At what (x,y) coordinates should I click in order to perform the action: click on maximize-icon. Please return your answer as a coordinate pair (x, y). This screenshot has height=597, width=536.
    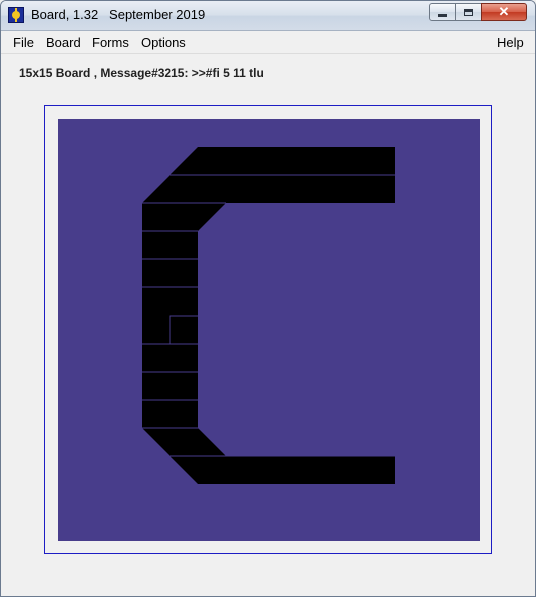
    Looking at the image, I should click on (468, 12).